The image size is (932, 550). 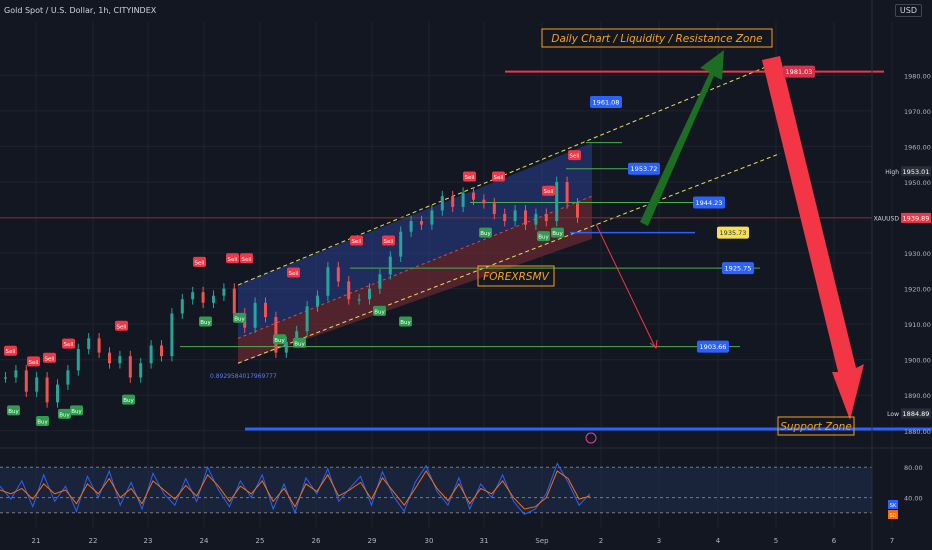 I want to click on stoch-k-label: SK, so click(x=893, y=506).